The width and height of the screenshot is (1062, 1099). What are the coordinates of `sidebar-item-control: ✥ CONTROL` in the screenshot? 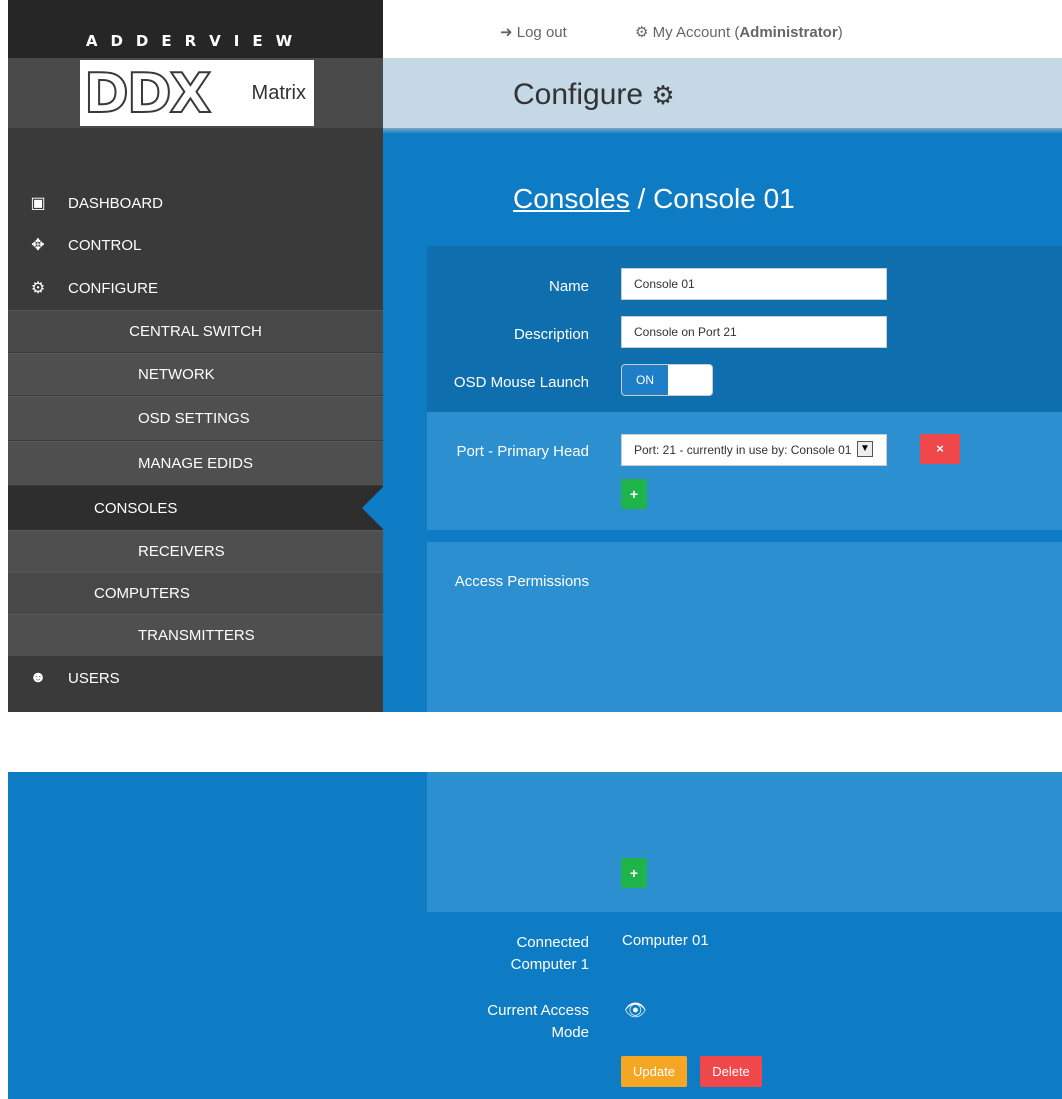 It's located at (195, 245).